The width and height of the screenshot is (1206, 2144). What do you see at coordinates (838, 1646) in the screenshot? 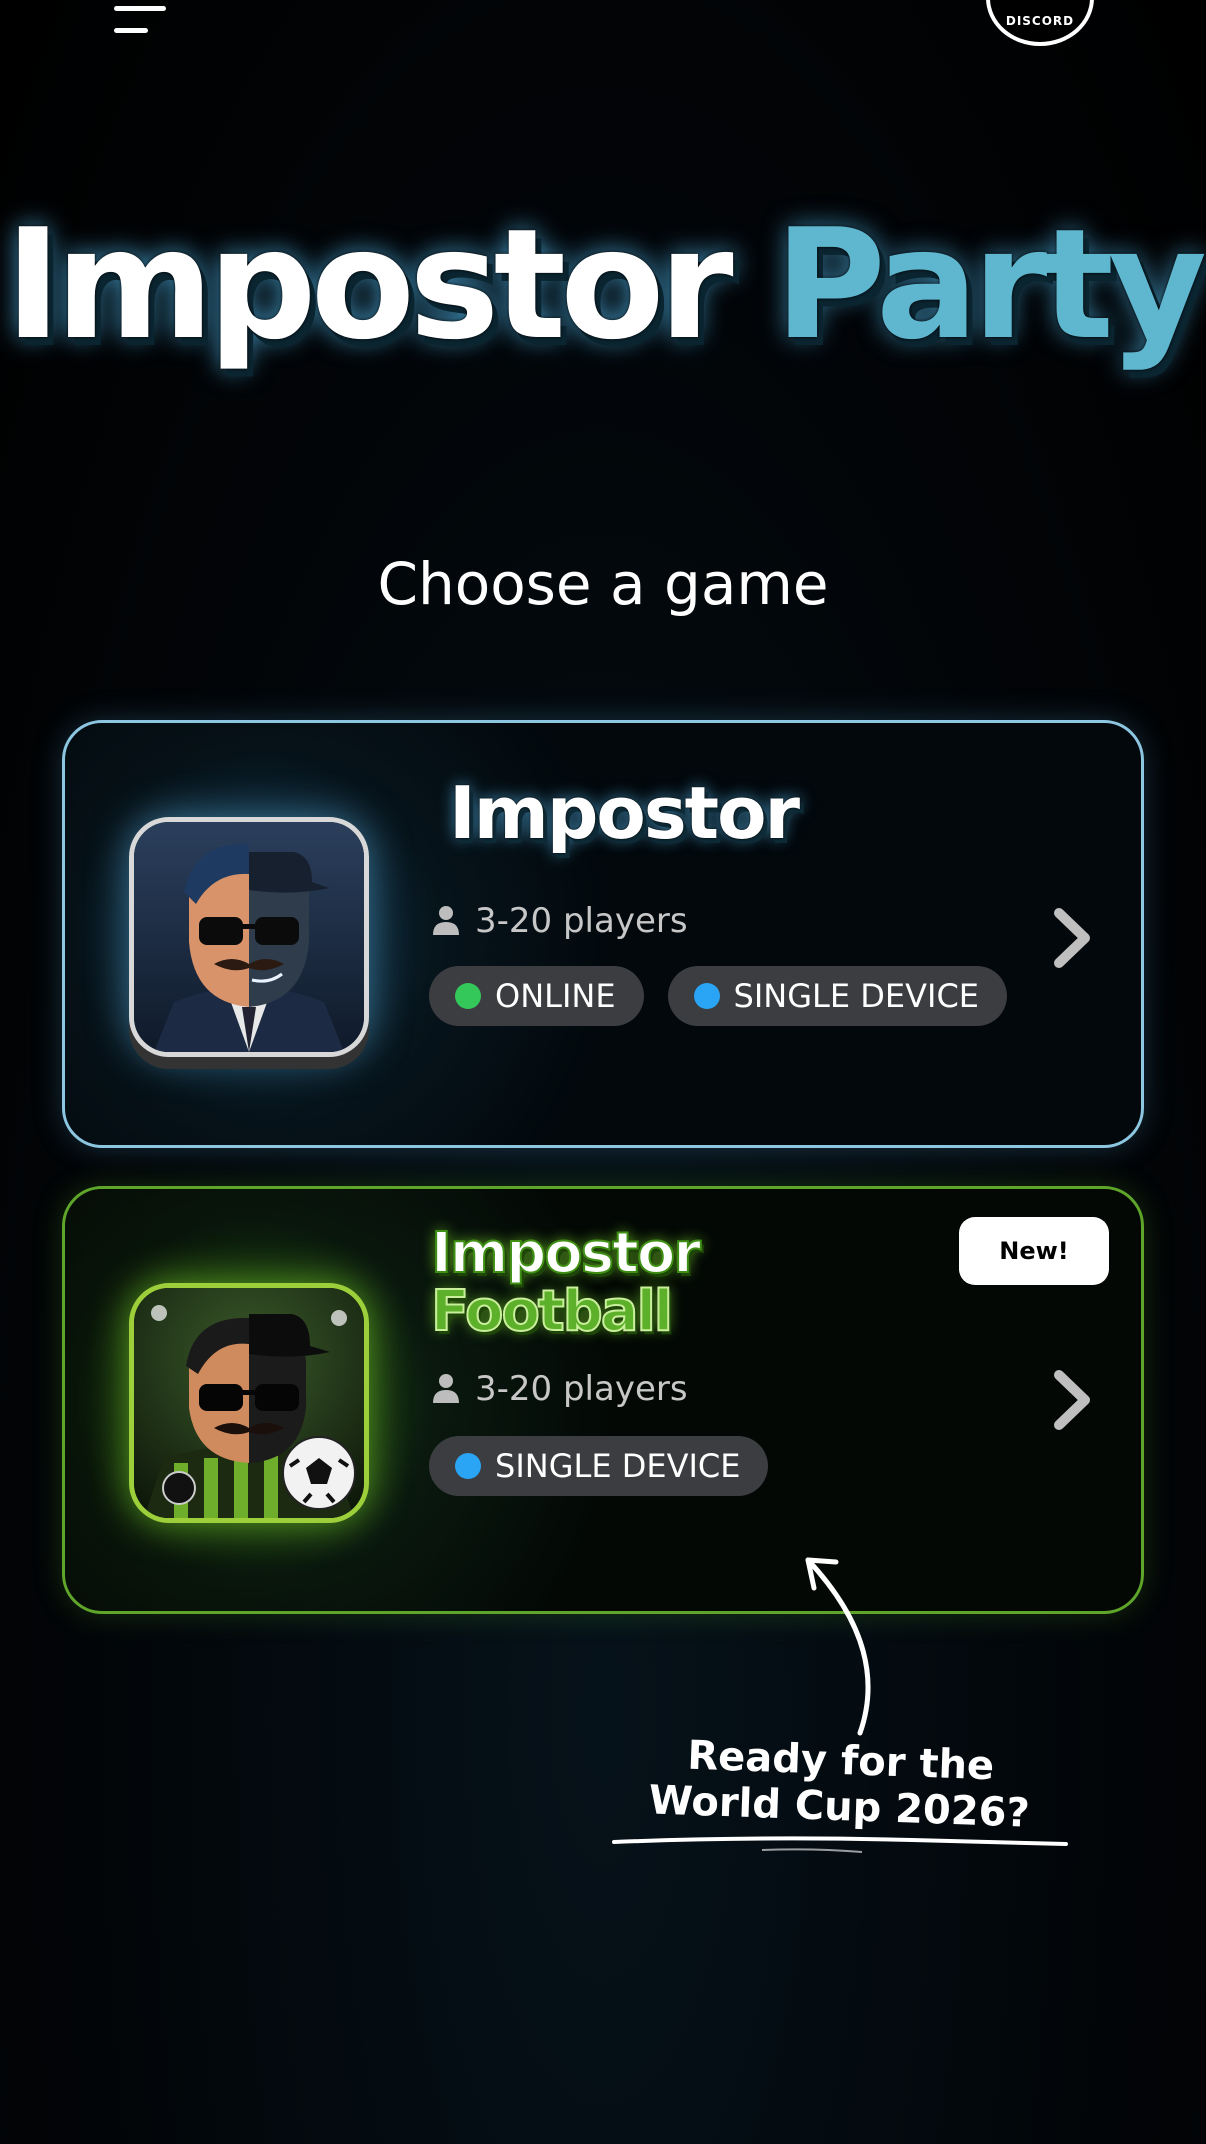
I see `curved-arrow-icon` at bounding box center [838, 1646].